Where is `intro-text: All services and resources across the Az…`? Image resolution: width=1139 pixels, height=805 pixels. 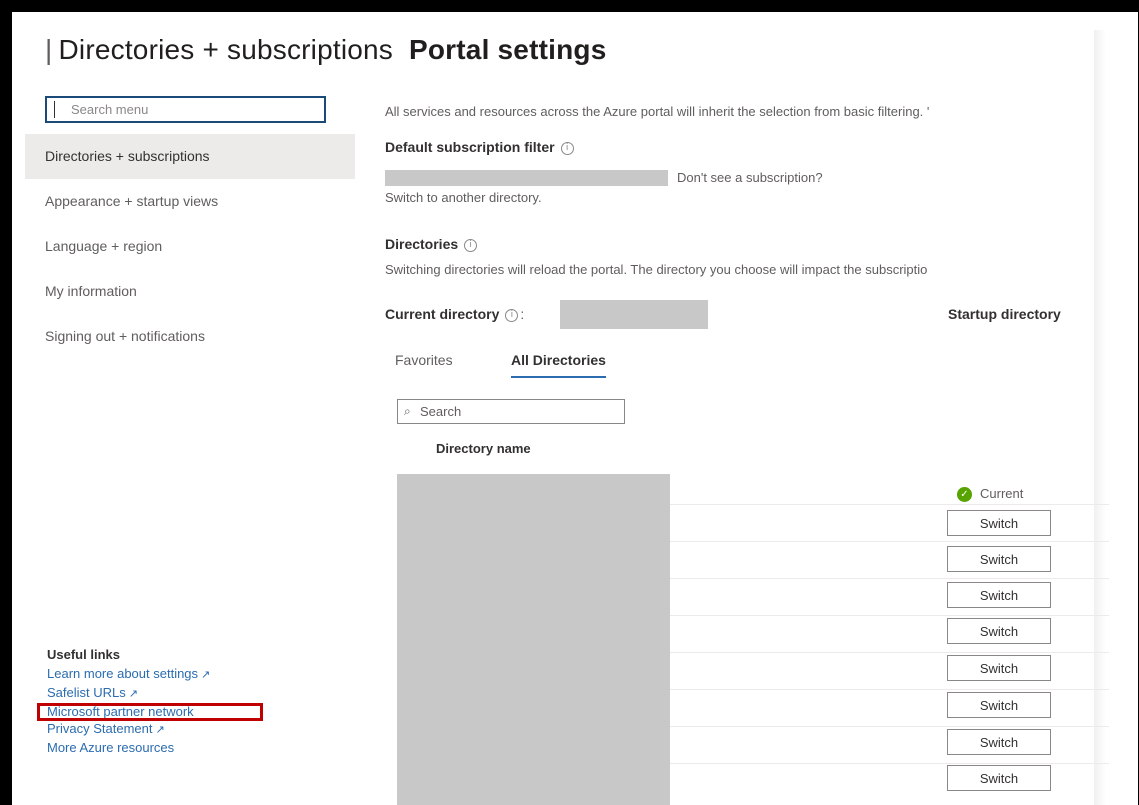
intro-text: All services and resources across the Az… is located at coordinates (657, 111).